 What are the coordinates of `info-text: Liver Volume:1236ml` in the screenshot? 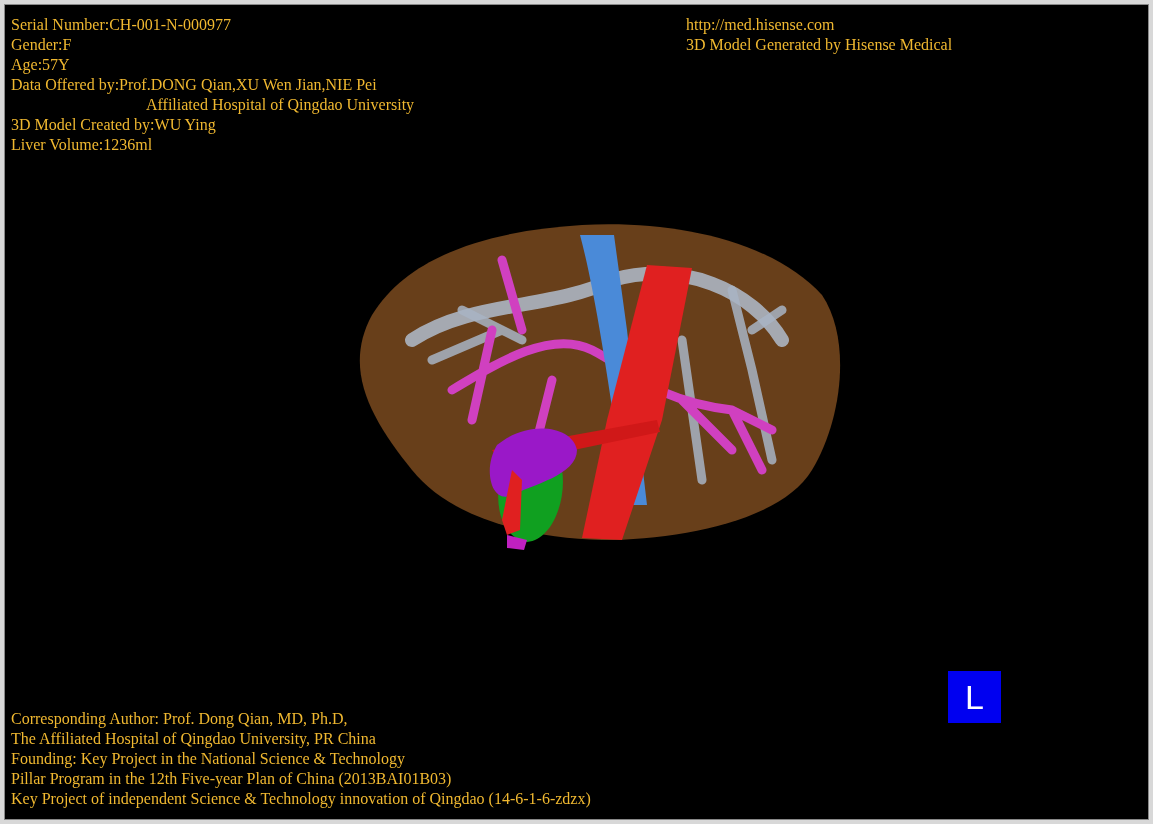 It's located at (82, 145).